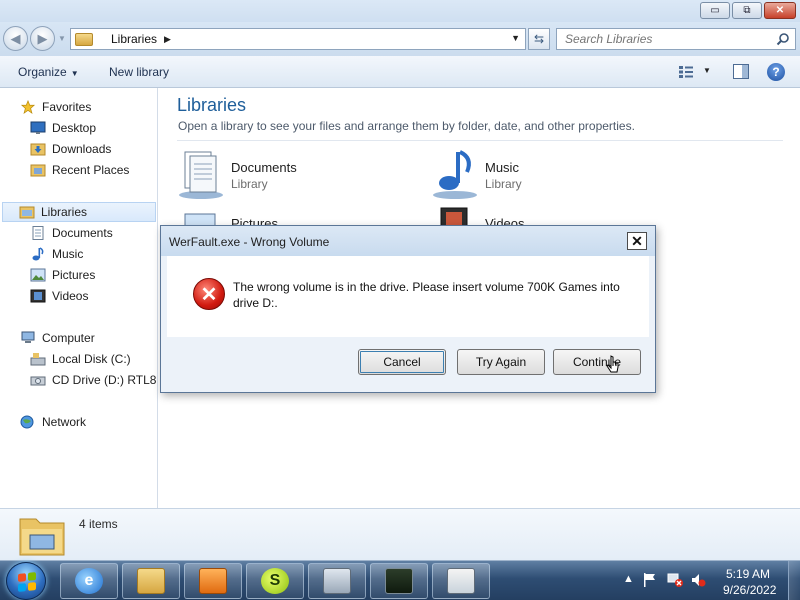  I want to click on nav-cd-drive: CD Drive (D:) RTL8139, so click(93, 380).